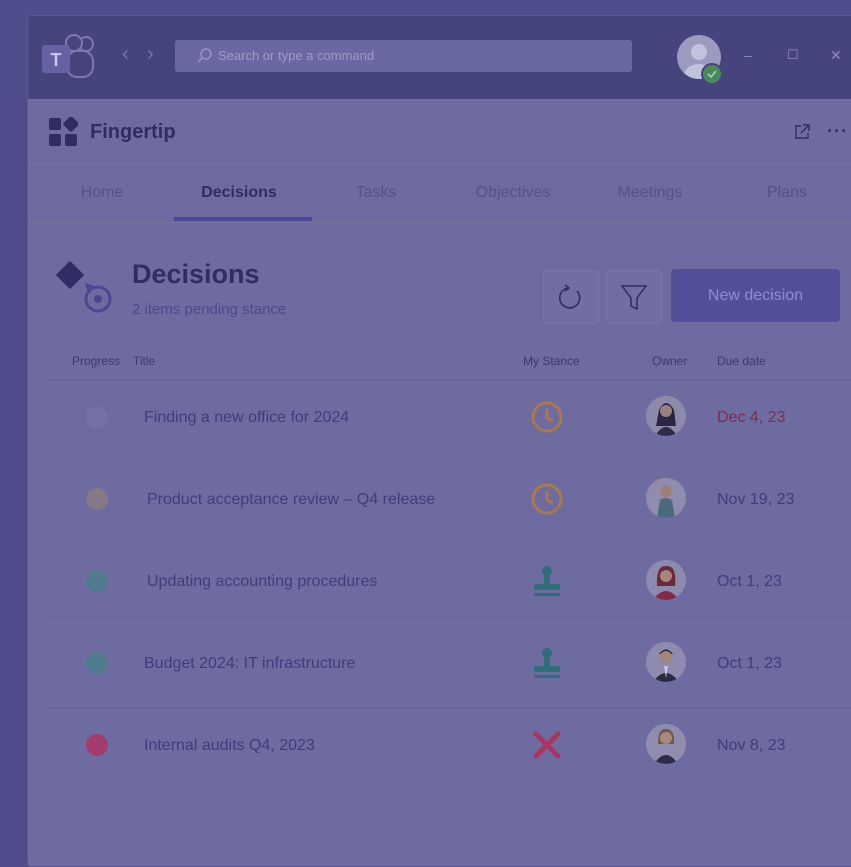 This screenshot has height=867, width=851. Describe the element at coordinates (56, 60) in the screenshot. I see `svg-text: T` at that location.